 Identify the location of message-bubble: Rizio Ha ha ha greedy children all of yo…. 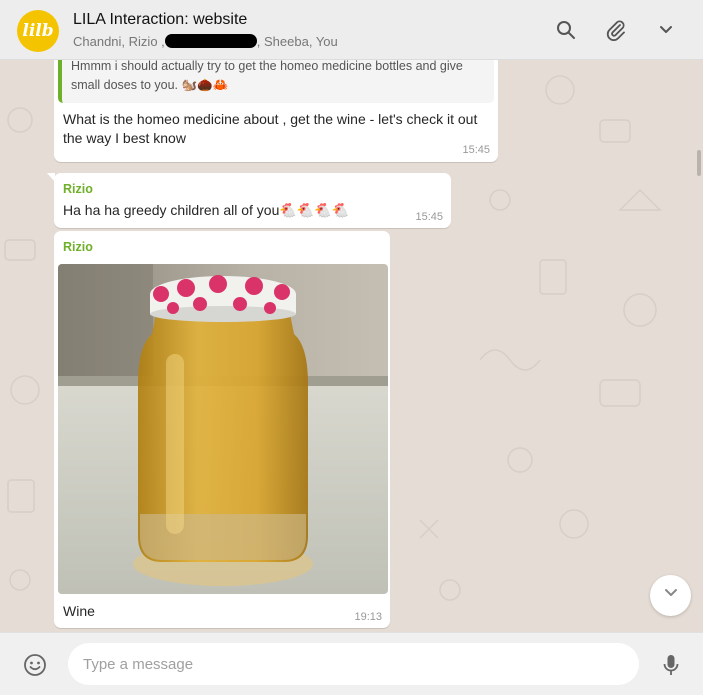
(249, 200).